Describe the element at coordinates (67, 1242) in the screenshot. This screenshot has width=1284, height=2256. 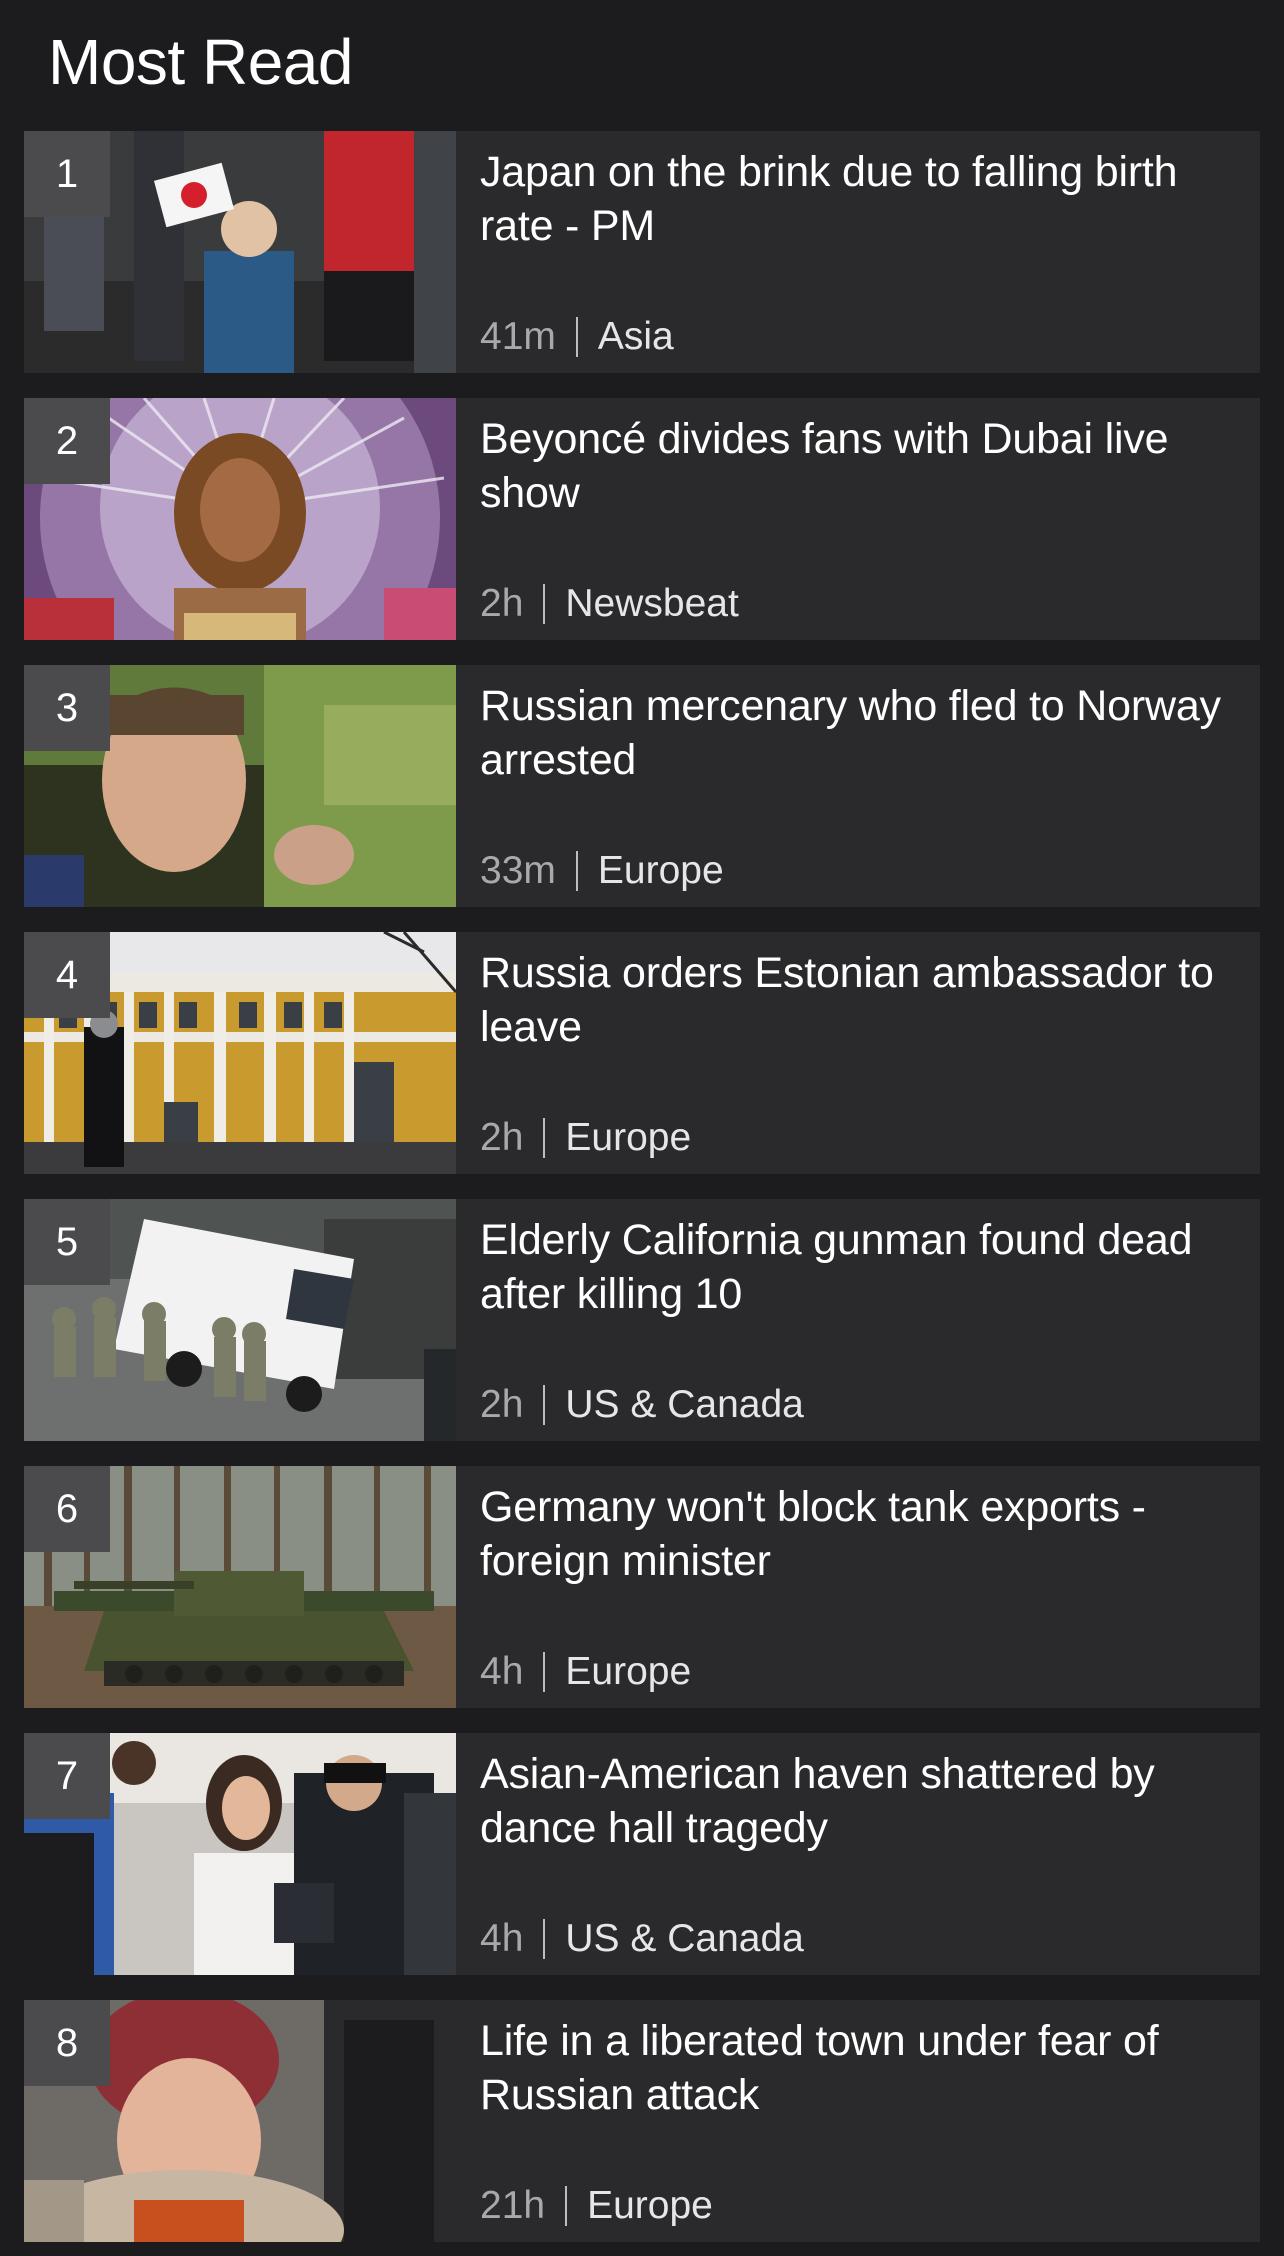
I see `rank-badge: 5` at that location.